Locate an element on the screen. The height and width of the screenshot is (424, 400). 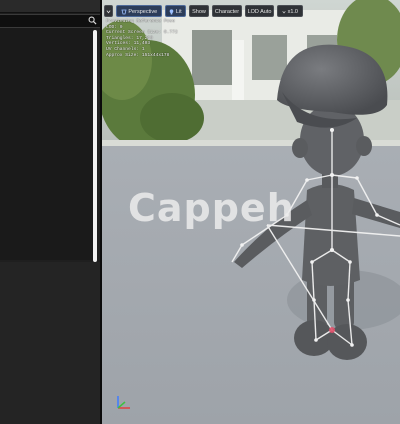
lit-button: Lit is located at coordinates (175, 11).